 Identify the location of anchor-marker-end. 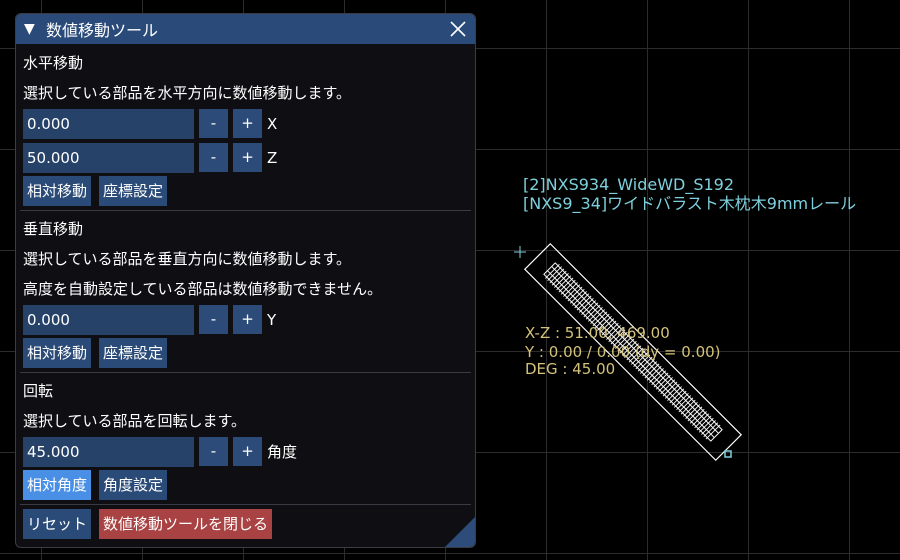
(728, 454).